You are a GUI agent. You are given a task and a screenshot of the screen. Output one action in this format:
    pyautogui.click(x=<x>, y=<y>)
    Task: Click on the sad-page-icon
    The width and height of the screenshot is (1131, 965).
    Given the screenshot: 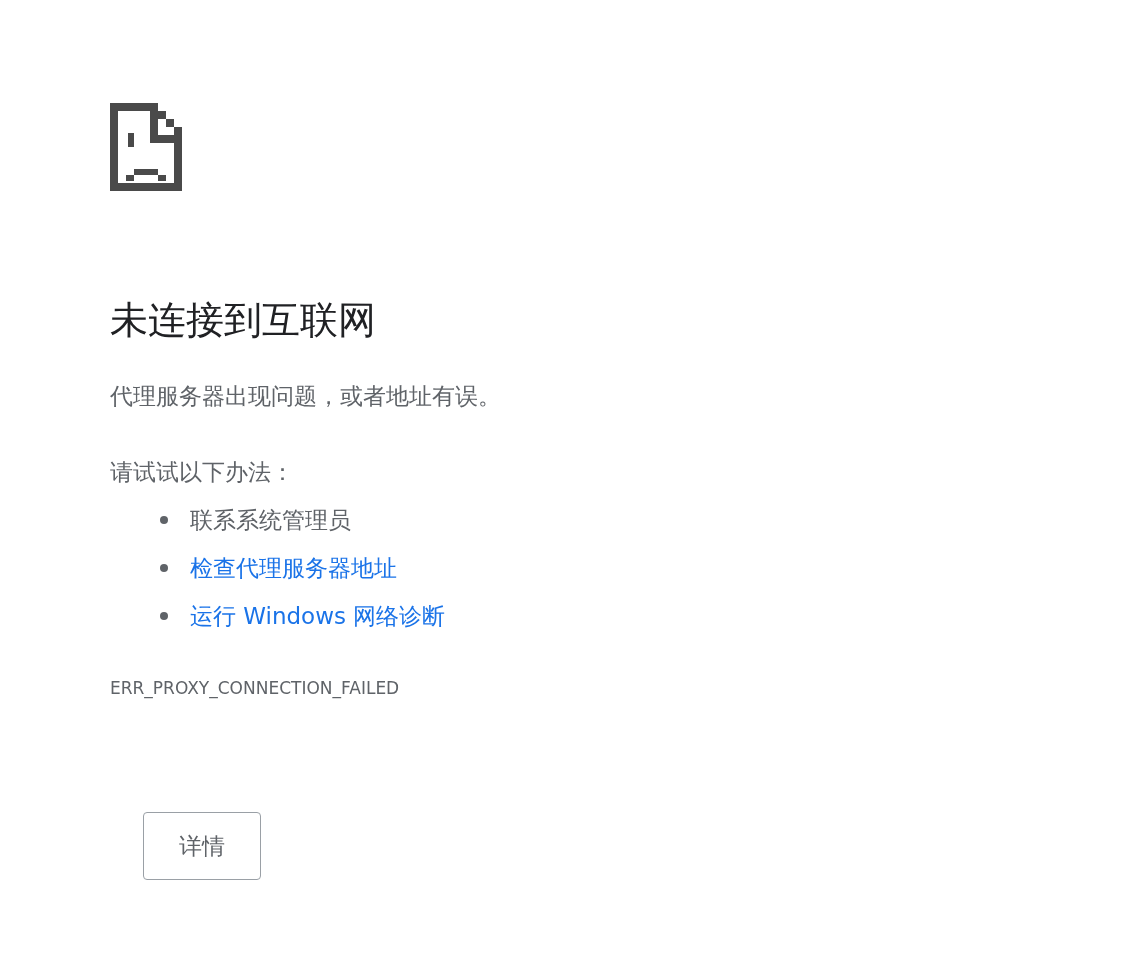 What is the action you would take?
    pyautogui.click(x=146, y=147)
    